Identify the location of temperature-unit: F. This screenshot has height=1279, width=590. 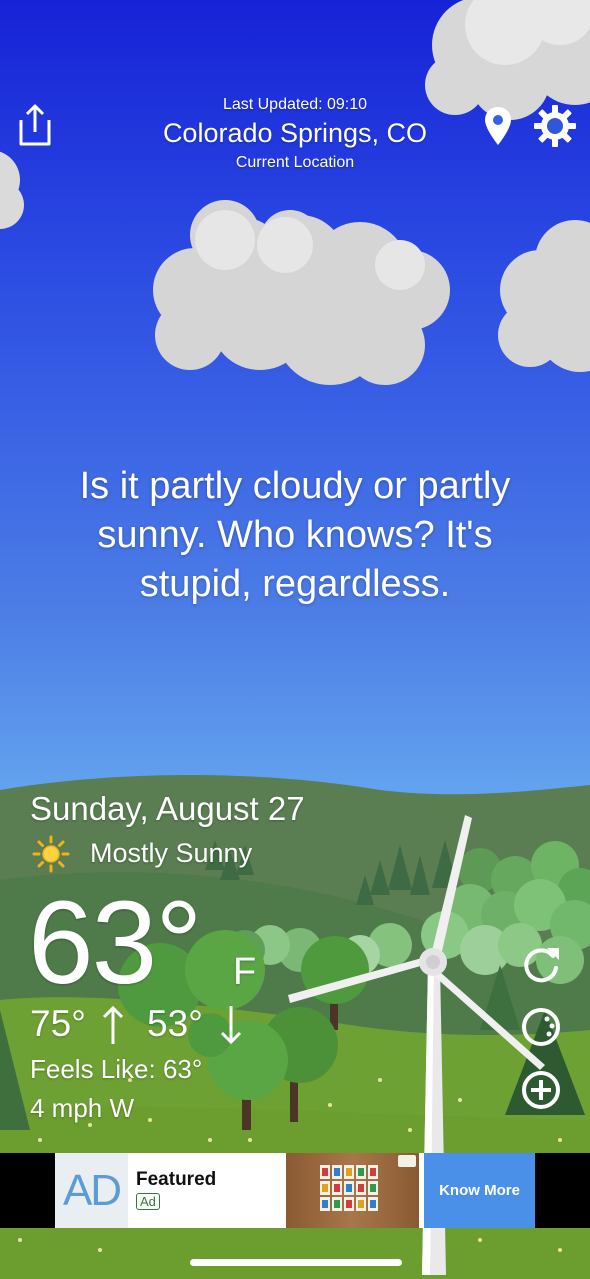
(244, 972).